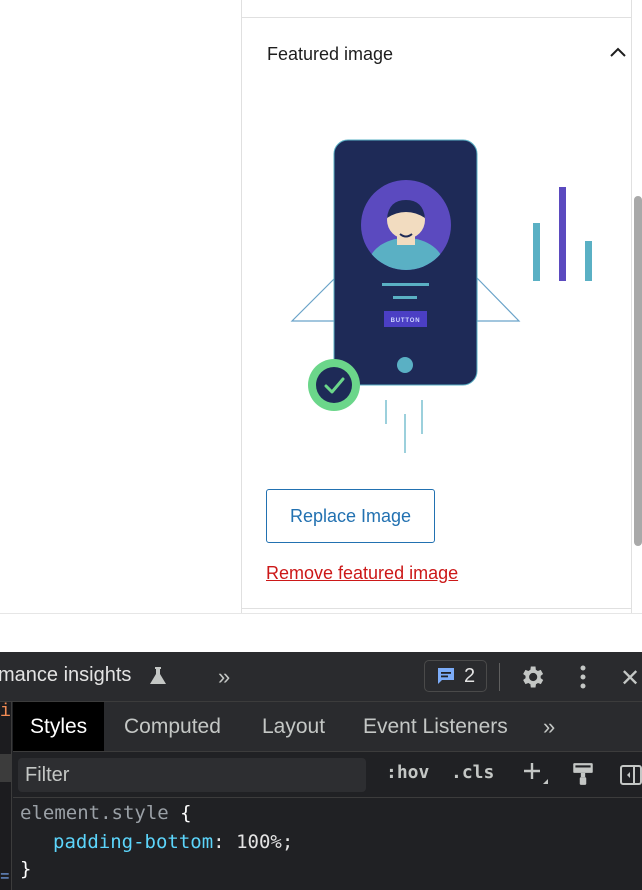 Image resolution: width=642 pixels, height=890 pixels. Describe the element at coordinates (630, 678) in the screenshot. I see `close-icon: ✕` at that location.